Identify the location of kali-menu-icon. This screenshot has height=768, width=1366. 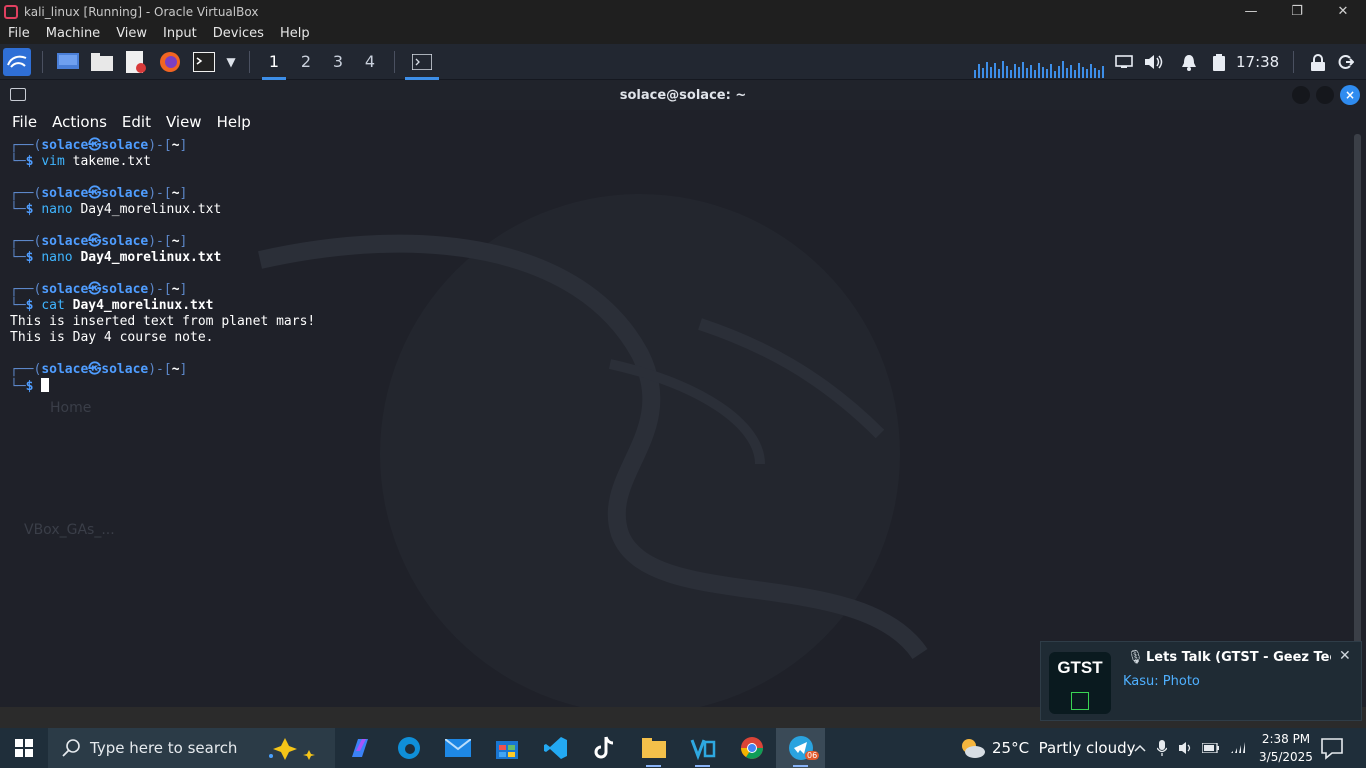
(17, 62).